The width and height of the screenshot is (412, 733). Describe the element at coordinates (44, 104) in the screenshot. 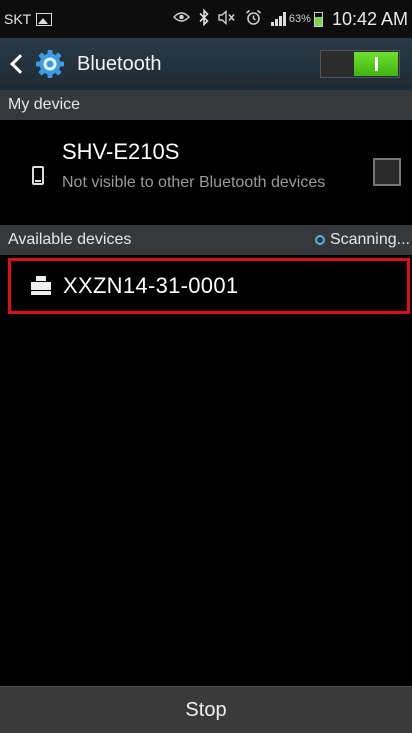

I see `my-device-header-label: My device` at that location.